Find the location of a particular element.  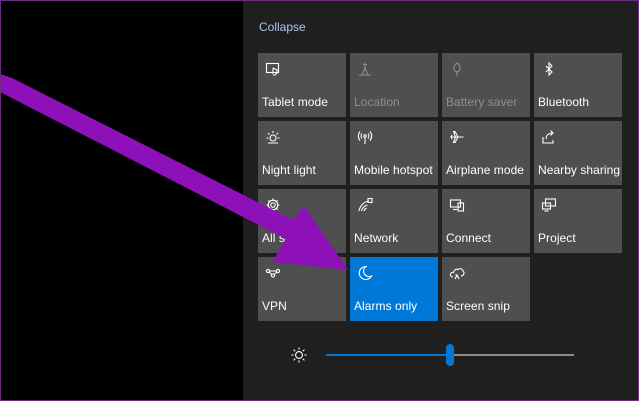

brightness-icon is located at coordinates (299, 355).